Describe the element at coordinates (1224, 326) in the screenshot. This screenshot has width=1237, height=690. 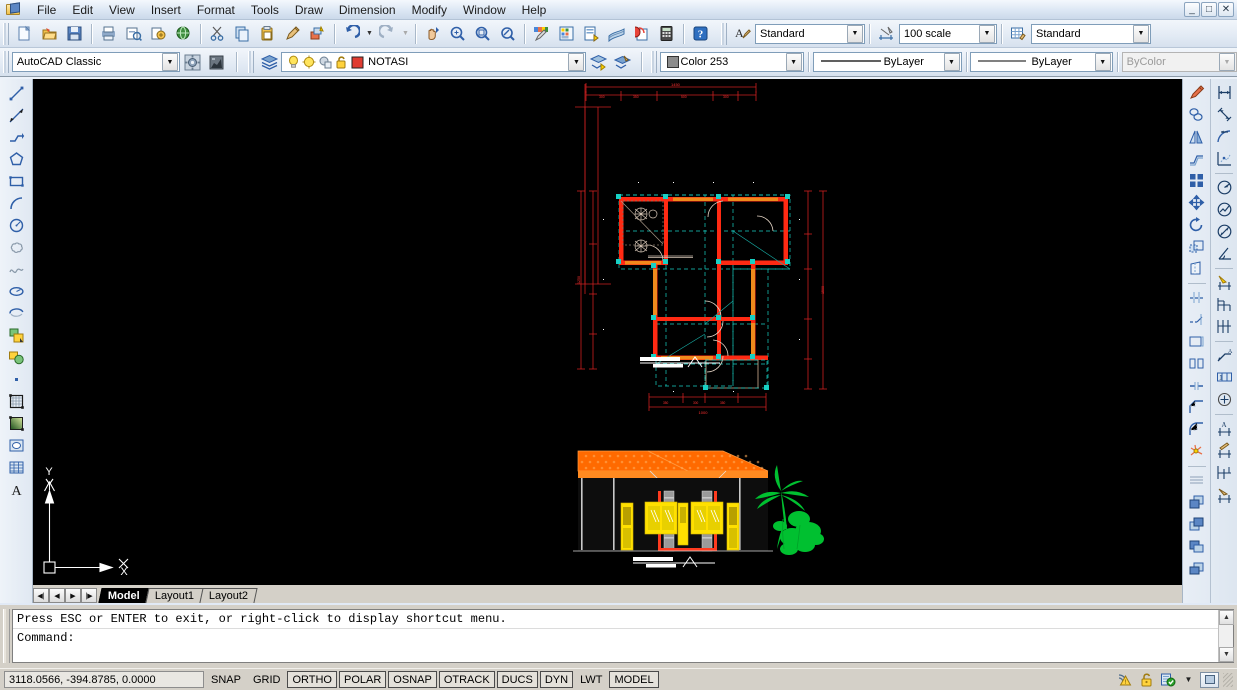
I see `continue-dimension-icon` at that location.